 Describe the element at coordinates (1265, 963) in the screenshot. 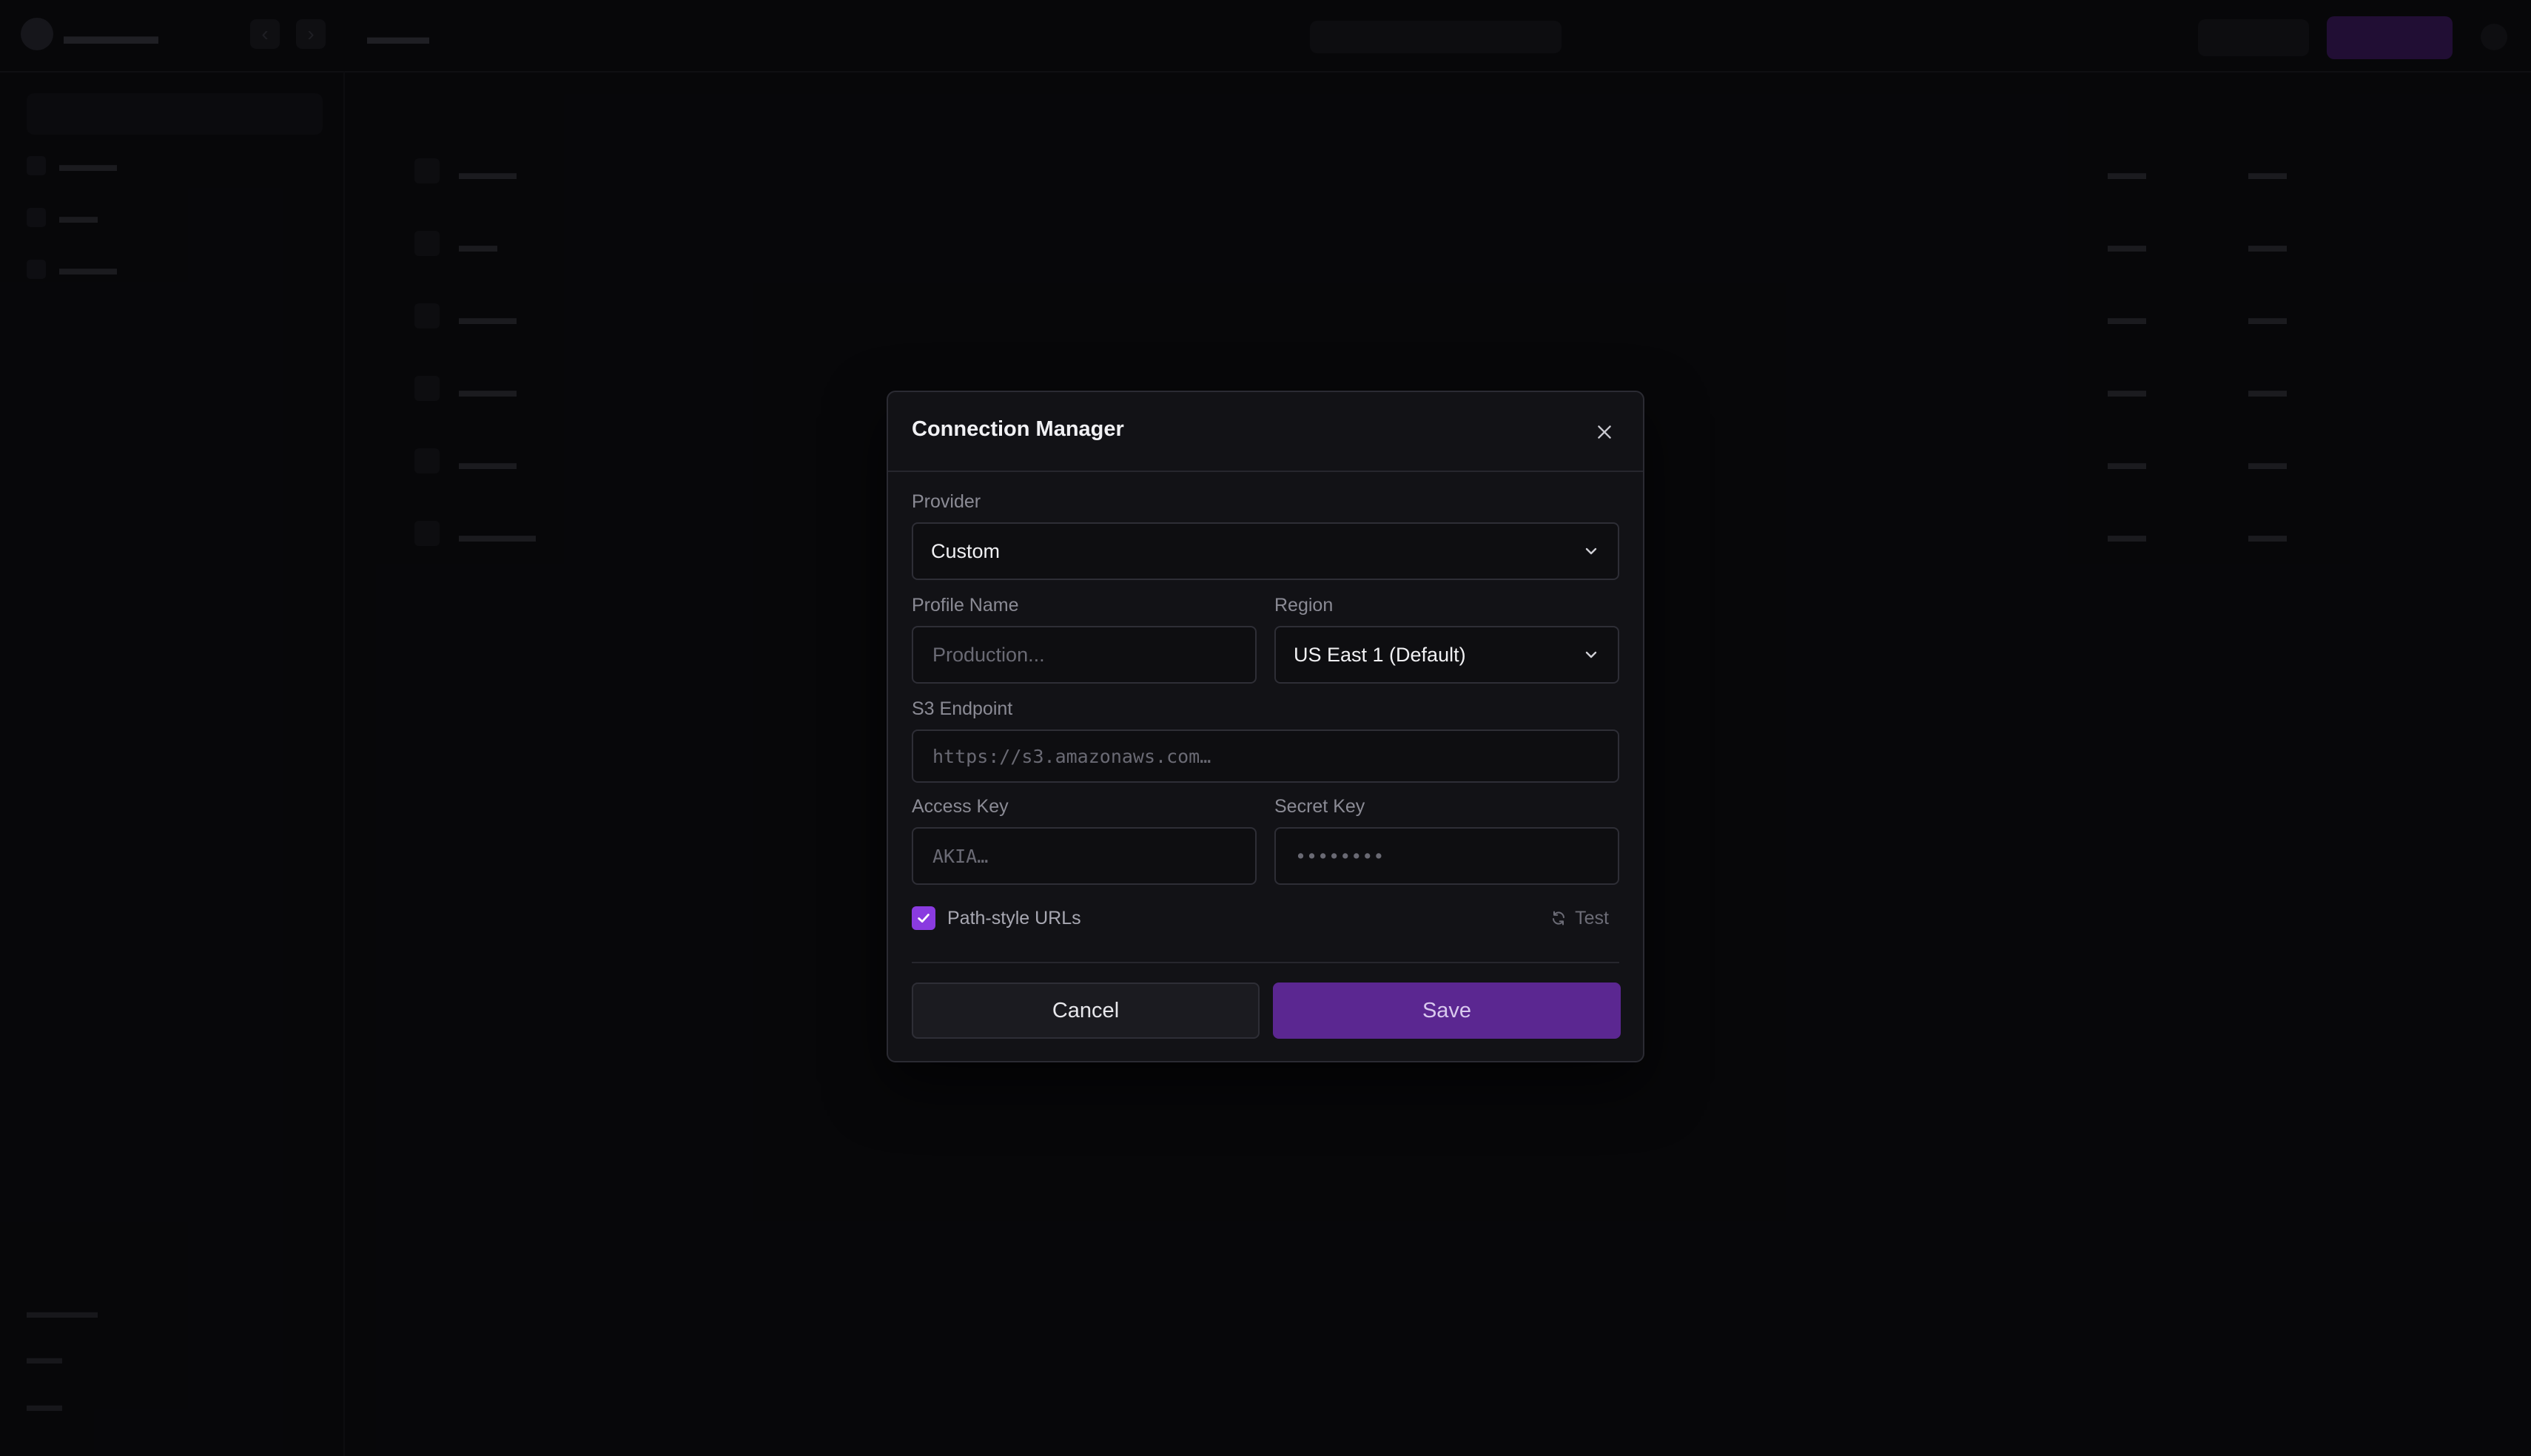

I see `footer-divider` at that location.